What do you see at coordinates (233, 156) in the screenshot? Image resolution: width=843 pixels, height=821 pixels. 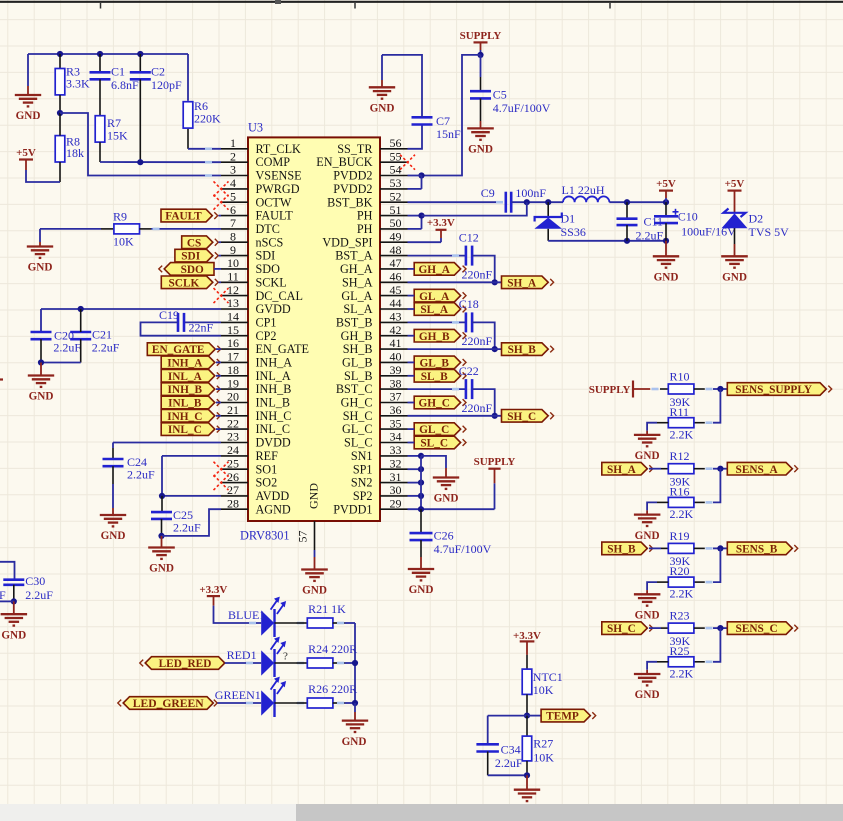 I see `svg-text: 2` at bounding box center [233, 156].